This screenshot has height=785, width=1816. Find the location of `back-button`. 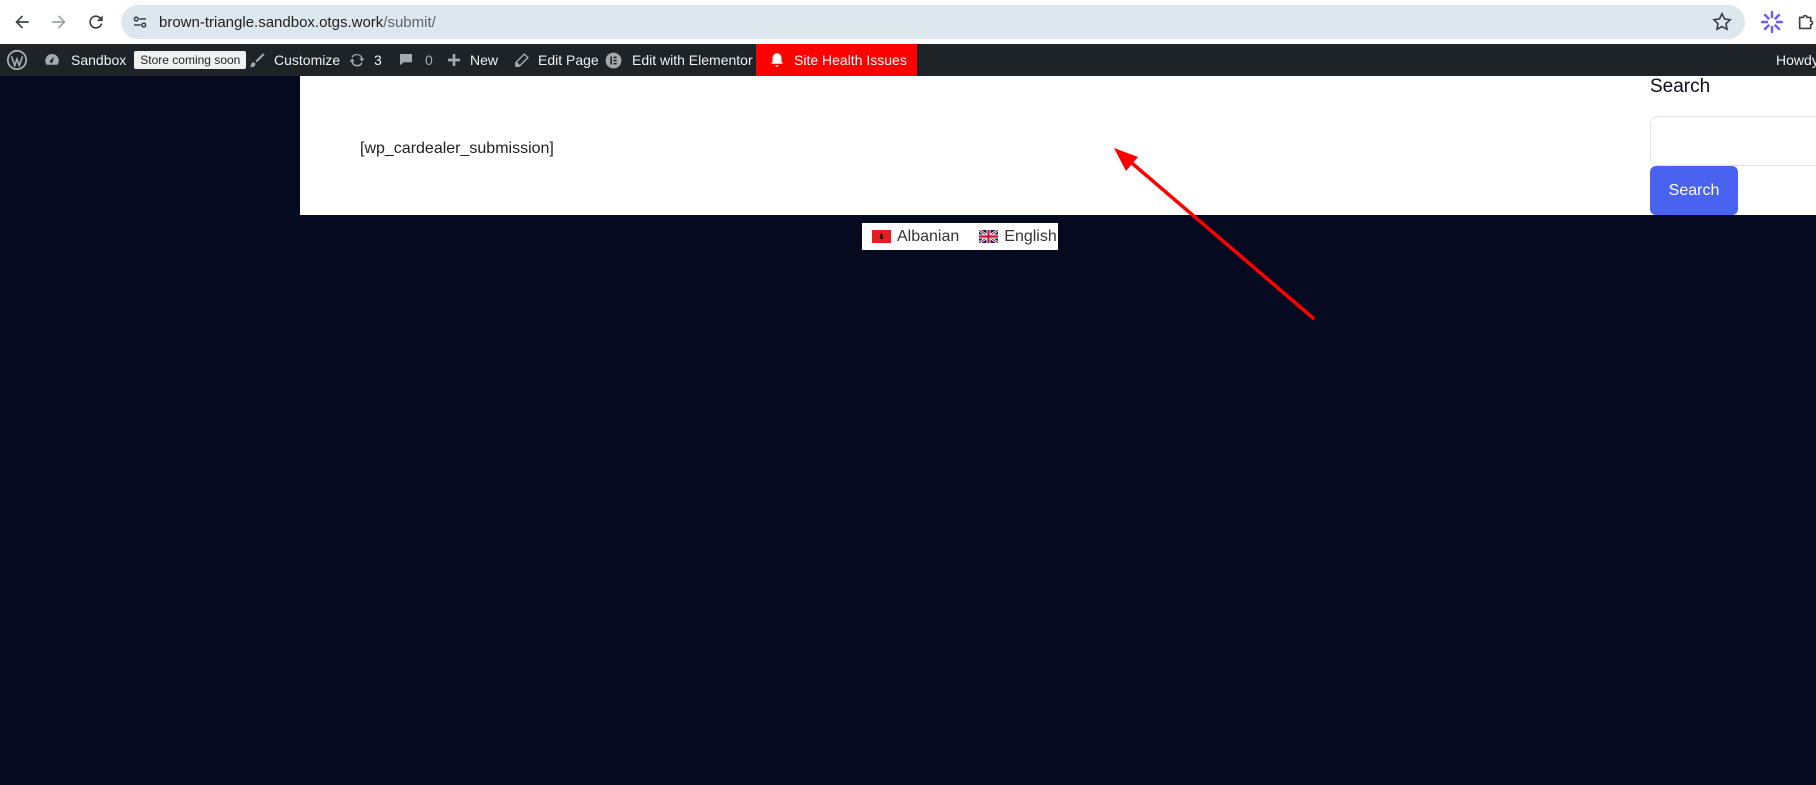

back-button is located at coordinates (22, 22).